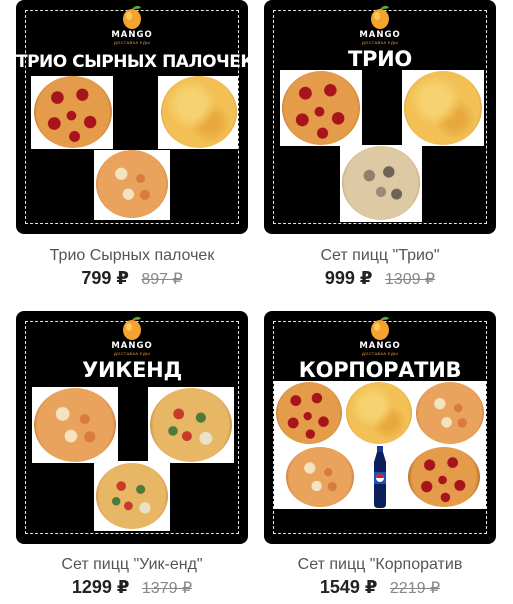 This screenshot has height=604, width=513. What do you see at coordinates (132, 370) in the screenshot?
I see `banner-title: УИКЕНД` at bounding box center [132, 370].